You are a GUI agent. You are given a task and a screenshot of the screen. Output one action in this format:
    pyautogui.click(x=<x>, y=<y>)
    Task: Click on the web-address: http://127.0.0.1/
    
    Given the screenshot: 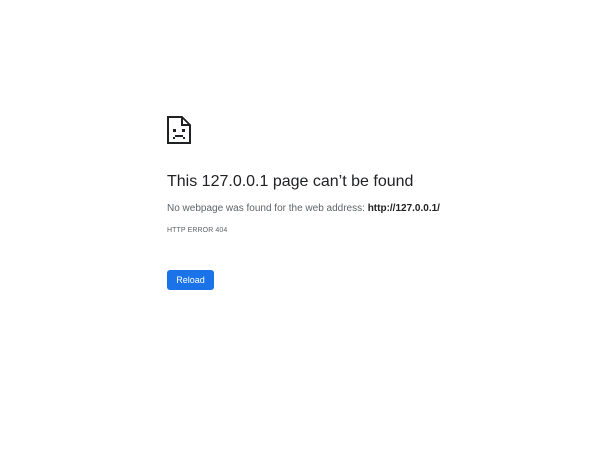 What is the action you would take?
    pyautogui.click(x=403, y=208)
    